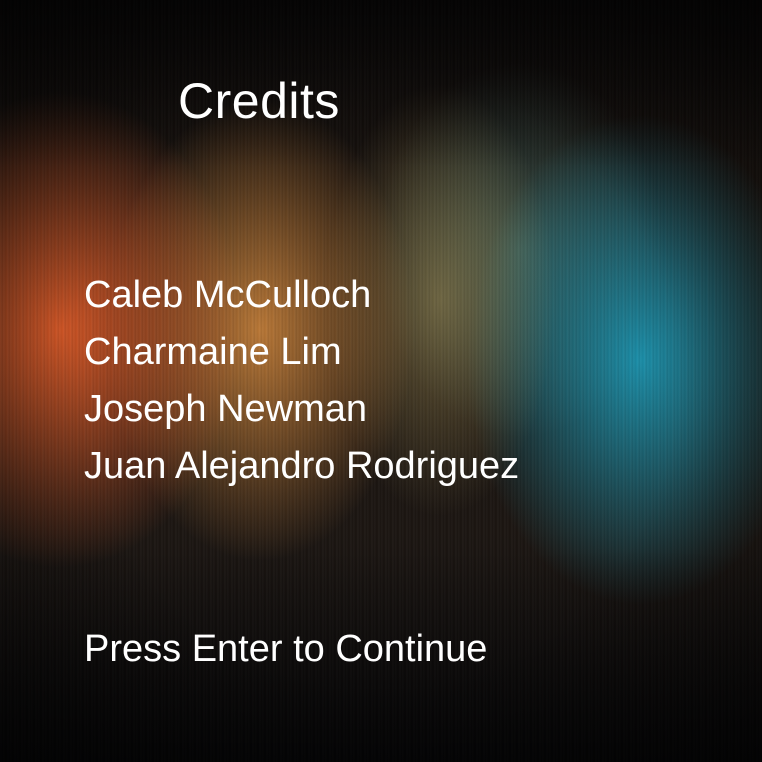 The height and width of the screenshot is (762, 762). I want to click on credit-name: Caleb McCulloch, so click(228, 295).